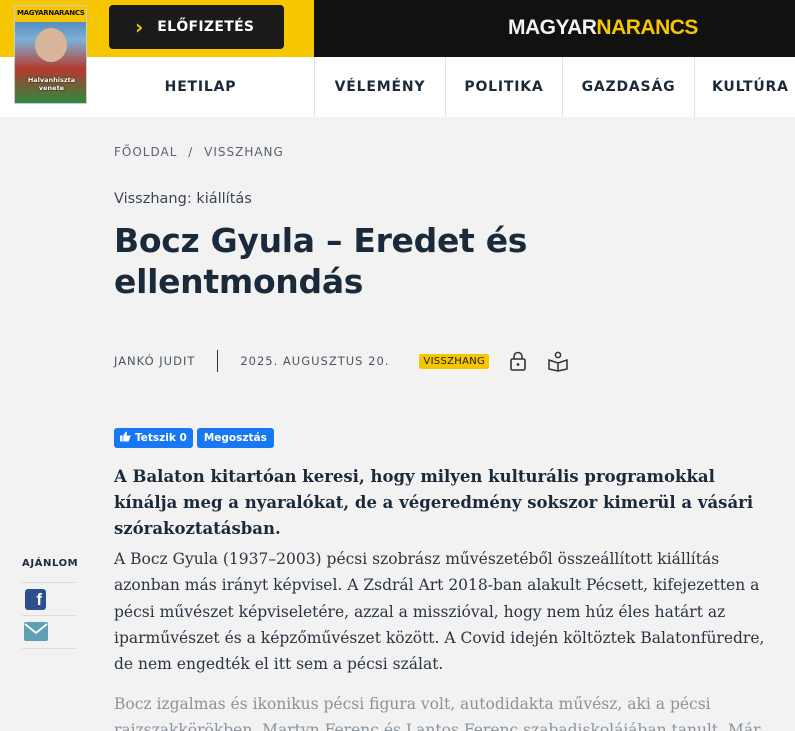  What do you see at coordinates (50, 14) in the screenshot?
I see `cover-brand: MAGYARNARANCS` at bounding box center [50, 14].